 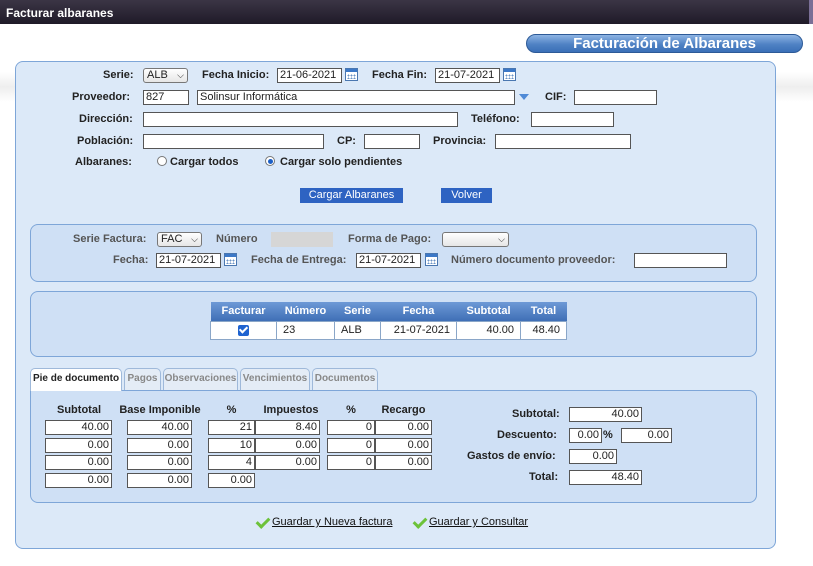 I want to click on poblacion-label: Población:, so click(x=105, y=141).